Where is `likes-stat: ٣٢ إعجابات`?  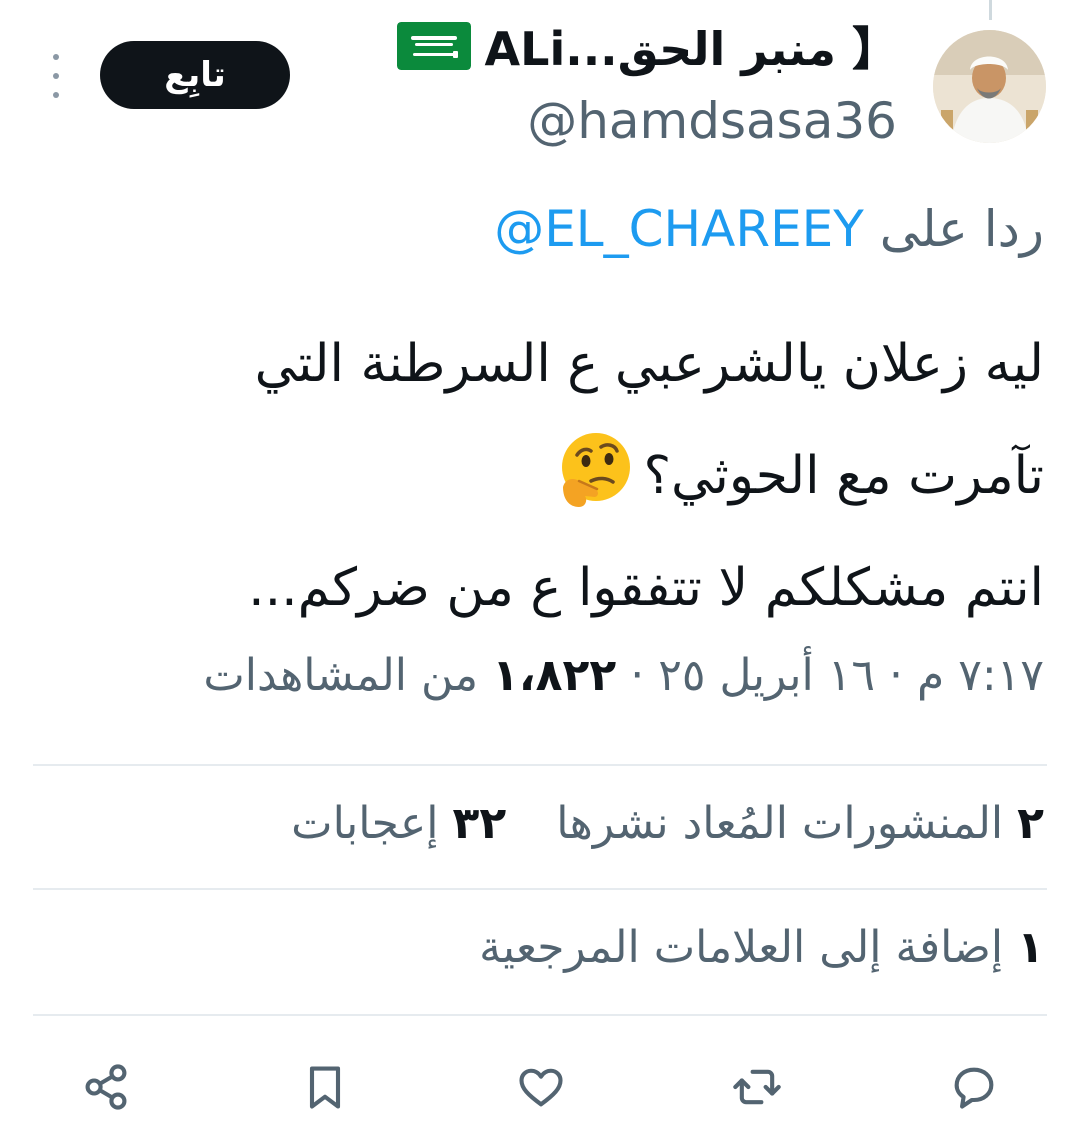 likes-stat: ٣٢ إعجابات is located at coordinates (398, 823).